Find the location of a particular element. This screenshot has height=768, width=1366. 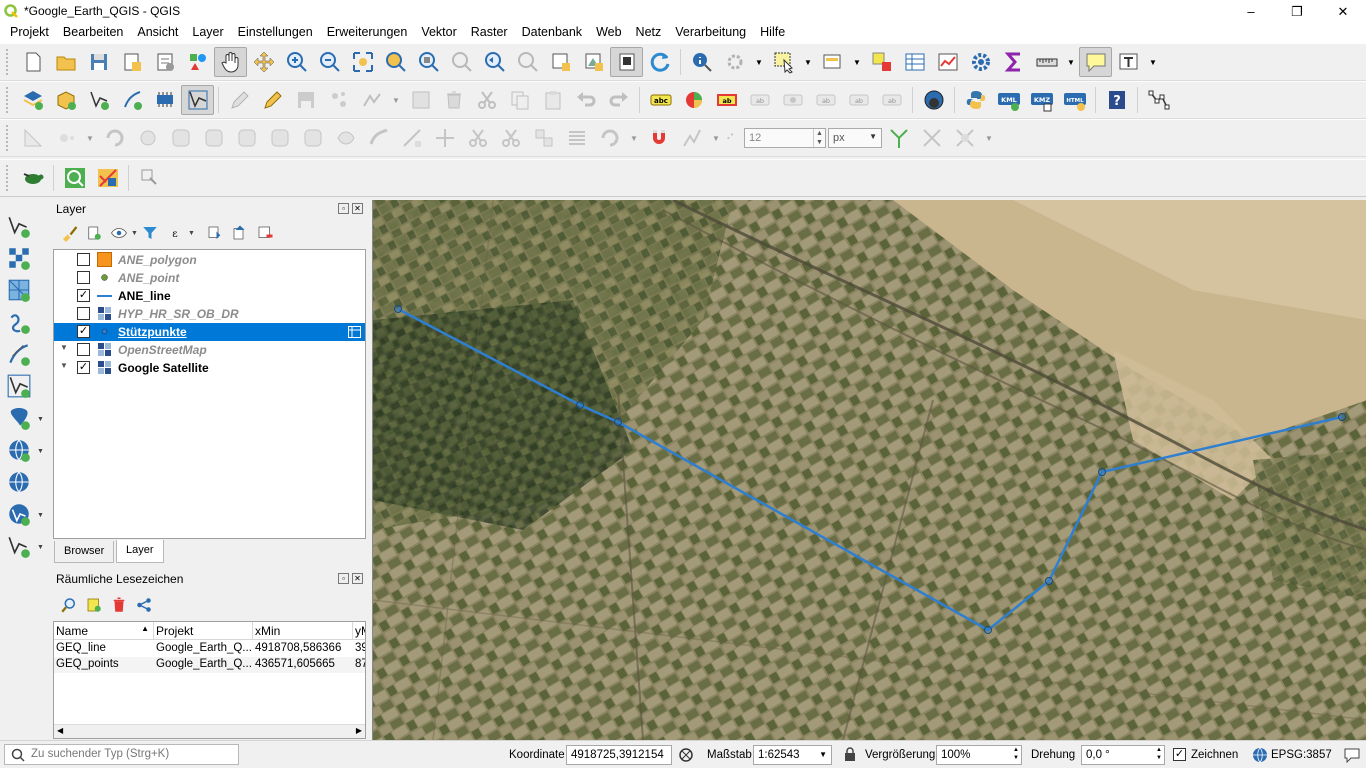

add-point-feature-icon is located at coordinates (338, 100).